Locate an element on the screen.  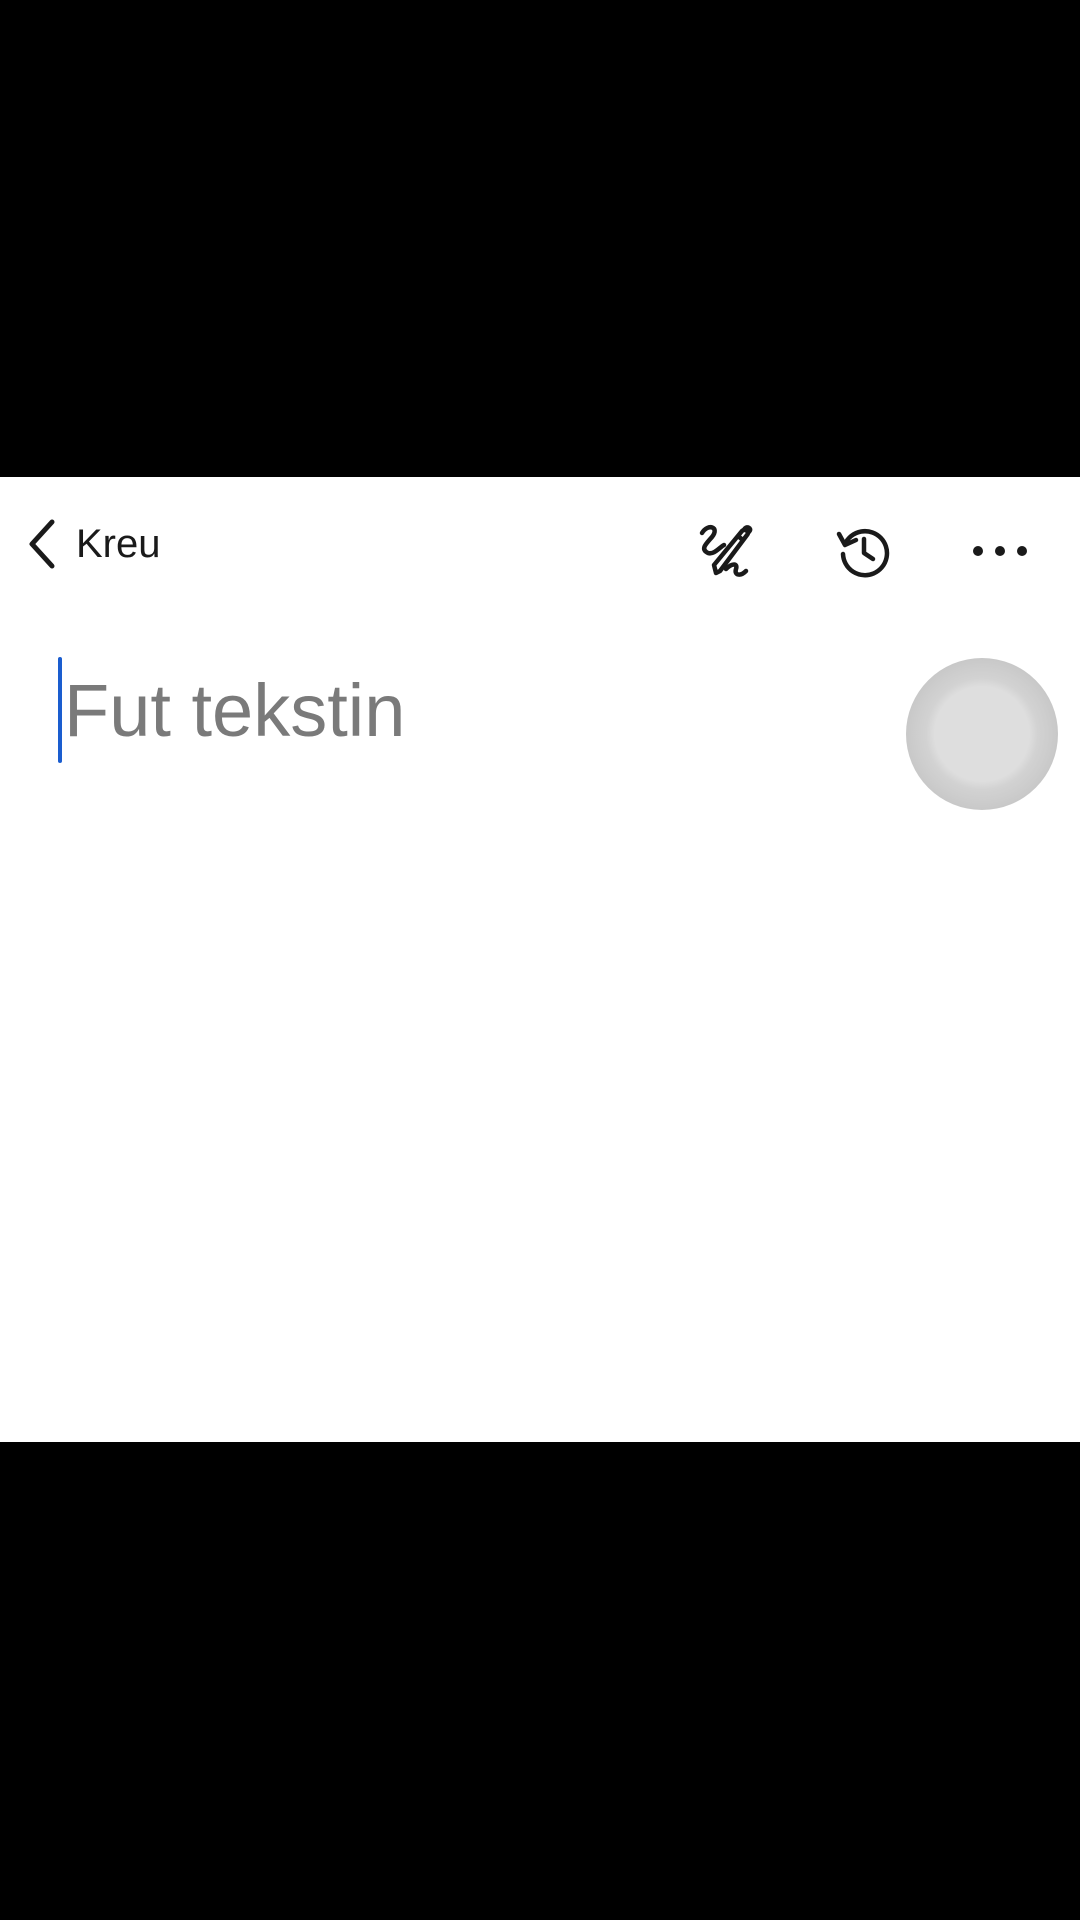
text-editor is located at coordinates (468, 710).